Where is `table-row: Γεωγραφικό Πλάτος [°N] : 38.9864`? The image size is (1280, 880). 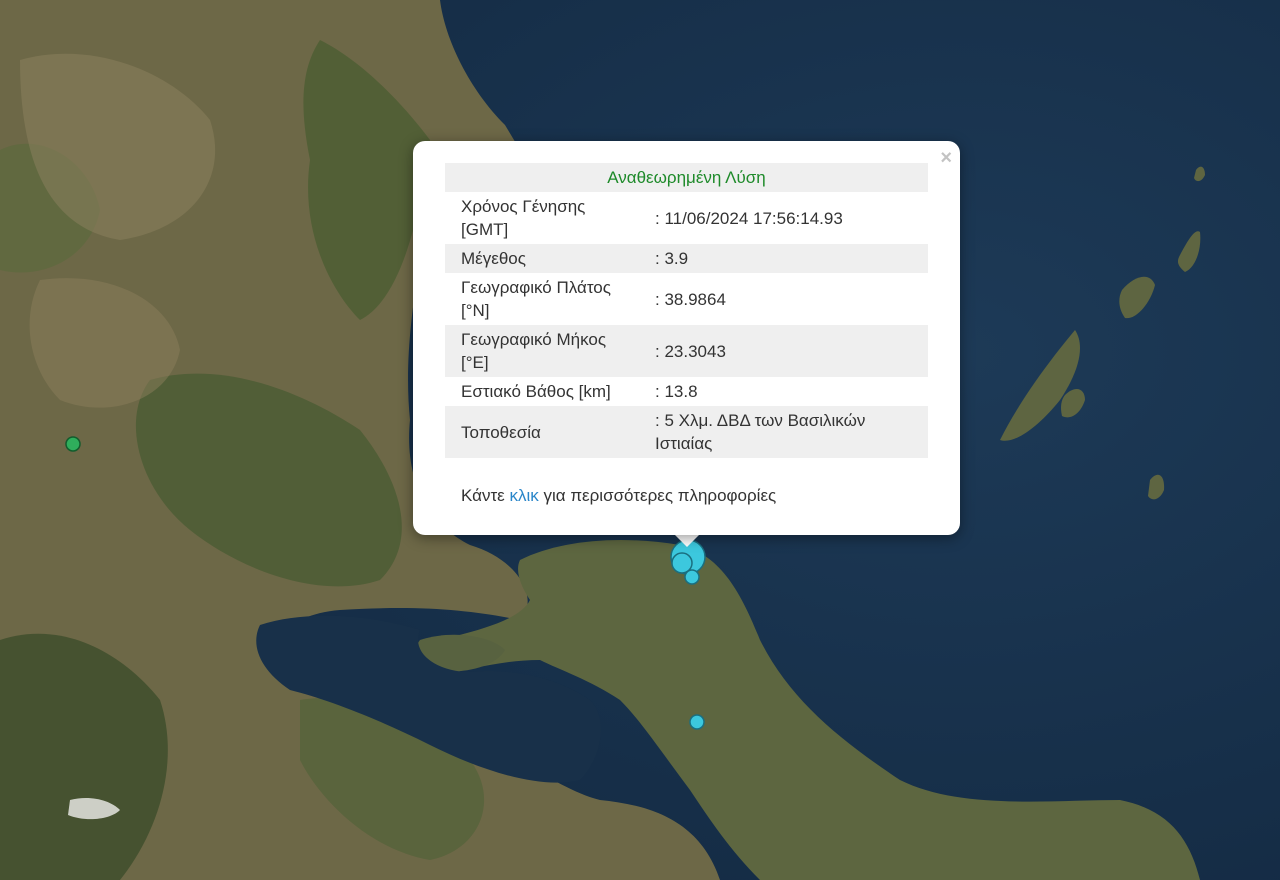
table-row: Γεωγραφικό Πλάτος [°N] : 38.9864 is located at coordinates (686, 299).